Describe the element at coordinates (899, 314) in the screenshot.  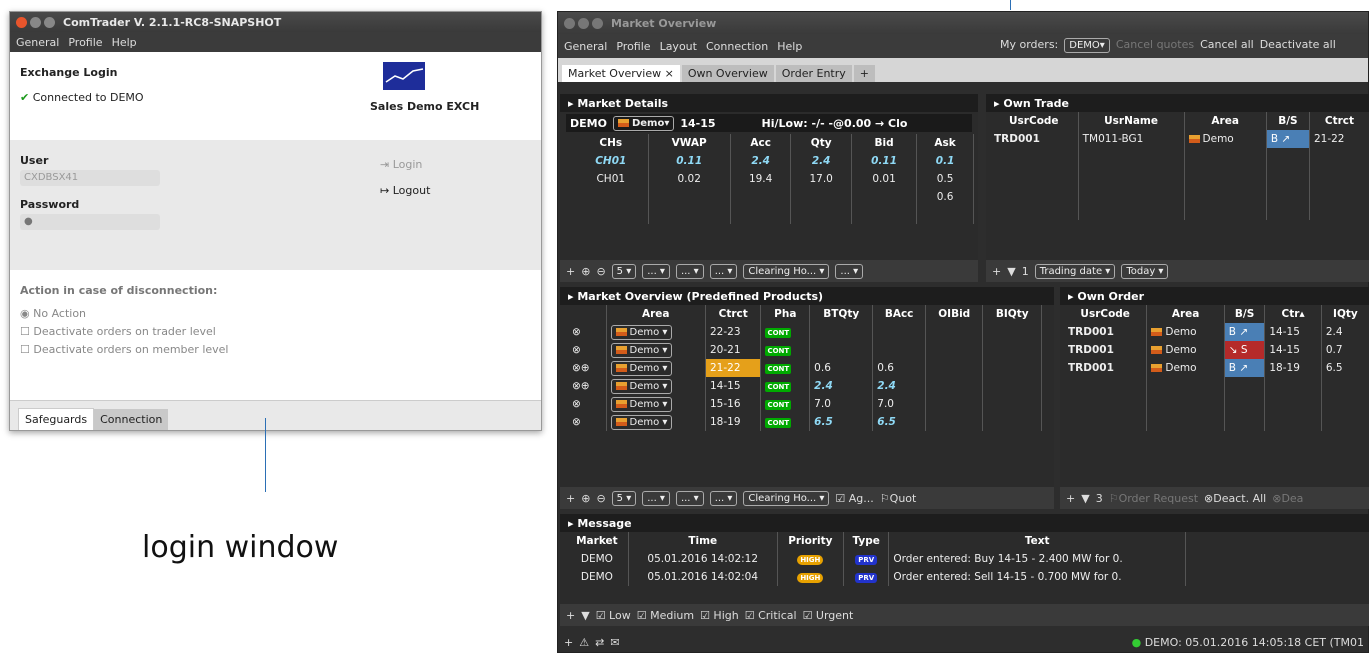
I see `col-header: BAcc` at that location.